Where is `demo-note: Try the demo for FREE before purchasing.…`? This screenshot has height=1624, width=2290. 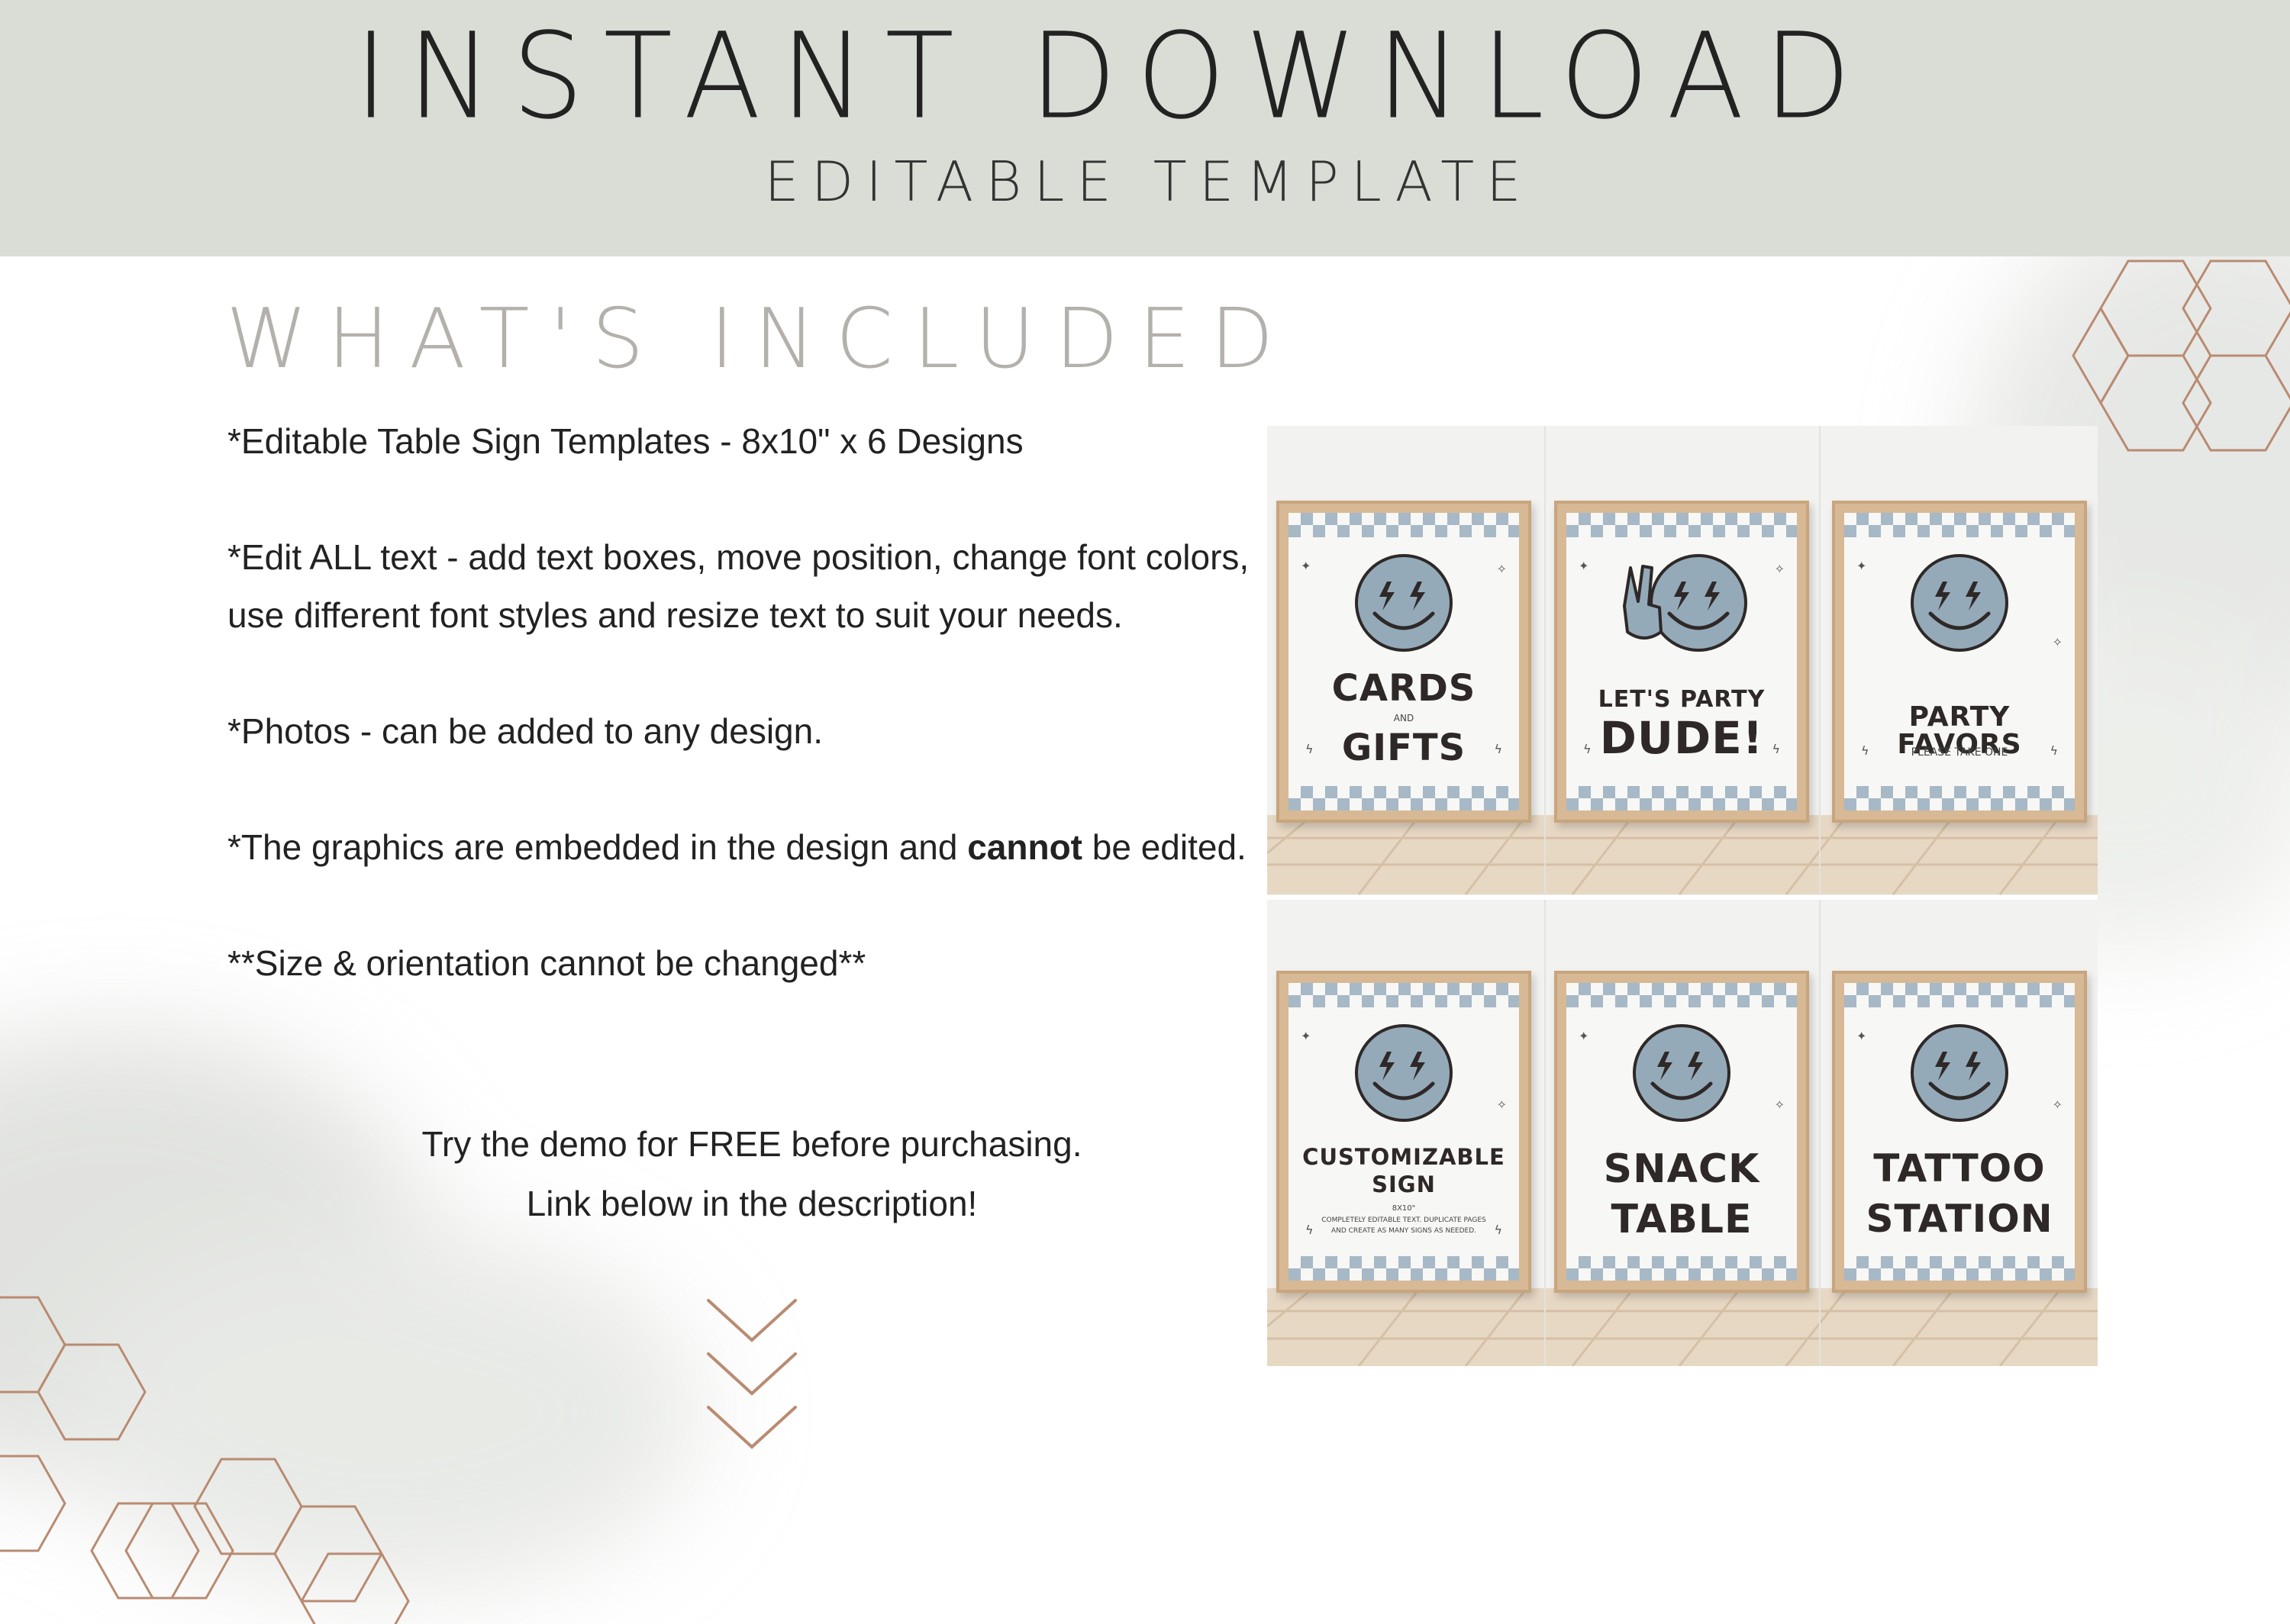 demo-note: Try the demo for FREE before purchasing.… is located at coordinates (752, 1173).